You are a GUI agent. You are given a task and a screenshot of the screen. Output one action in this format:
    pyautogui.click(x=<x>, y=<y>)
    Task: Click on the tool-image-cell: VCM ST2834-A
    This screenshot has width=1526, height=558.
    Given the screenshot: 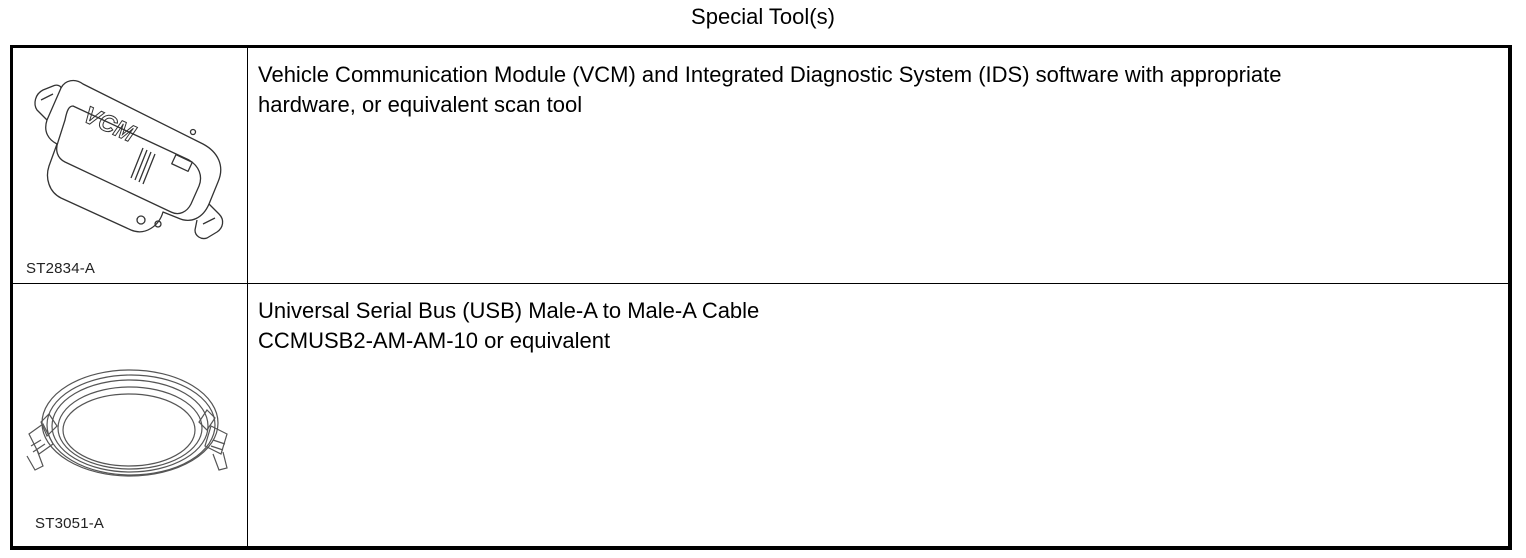 What is the action you would take?
    pyautogui.click(x=130, y=165)
    